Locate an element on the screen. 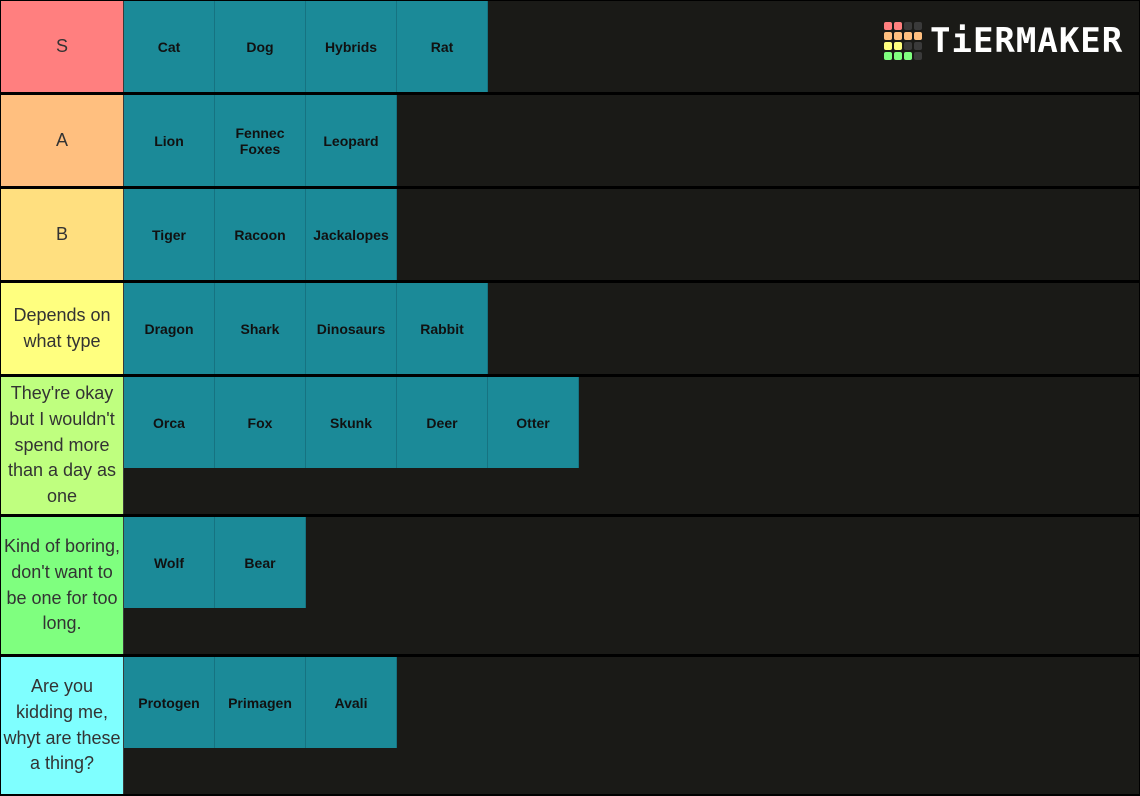 This screenshot has height=796, width=1140. tier-item: Skunk is located at coordinates (351, 422).